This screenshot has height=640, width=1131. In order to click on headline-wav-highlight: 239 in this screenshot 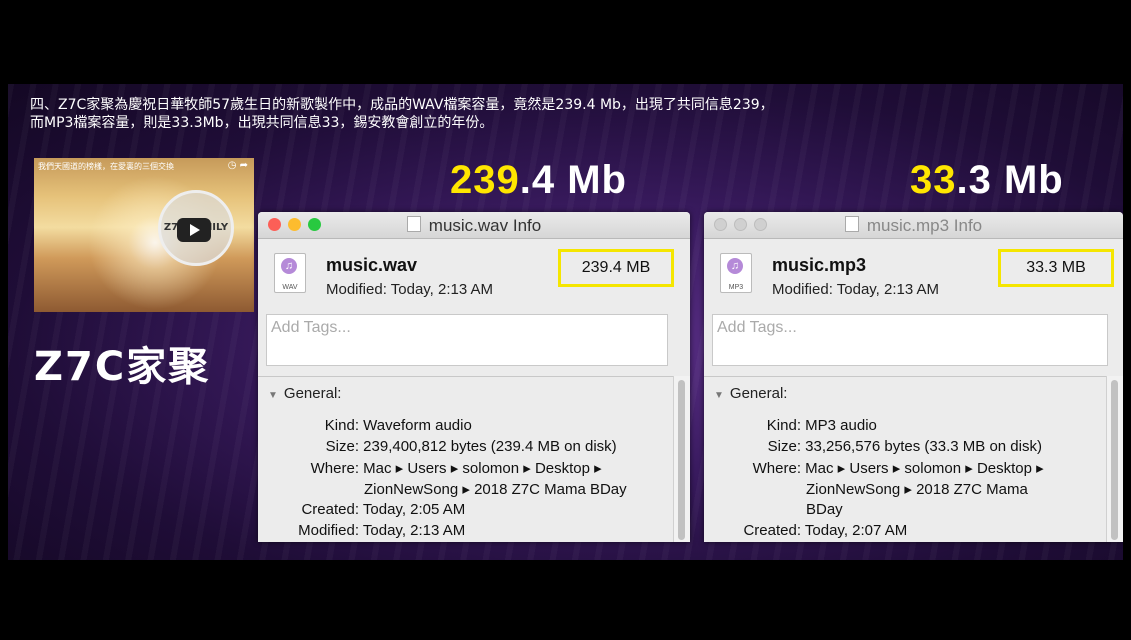, I will do `click(485, 180)`.